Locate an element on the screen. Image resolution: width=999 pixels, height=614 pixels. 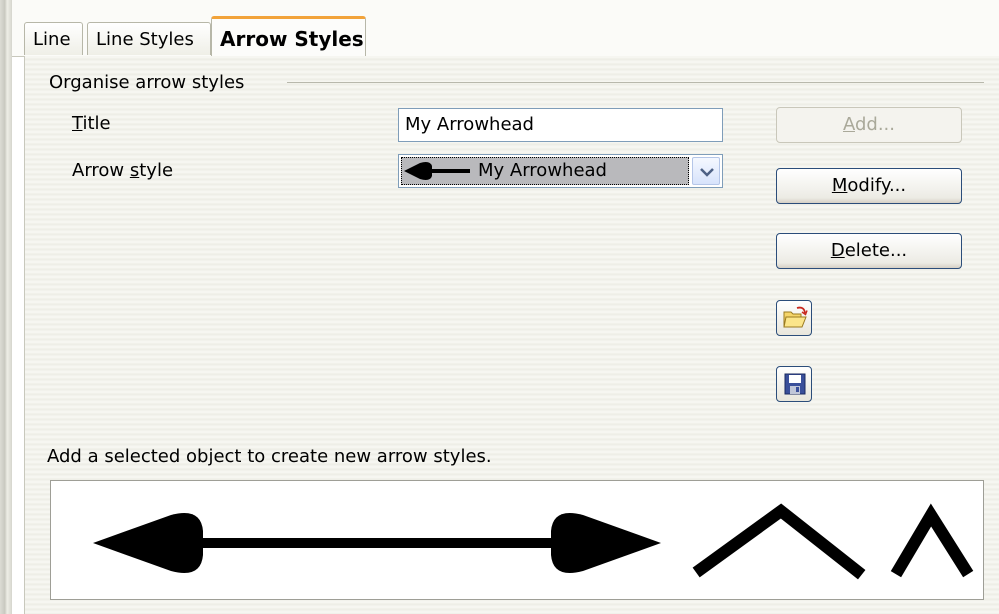
tab-line-styles: Line Styles is located at coordinates (149, 38).